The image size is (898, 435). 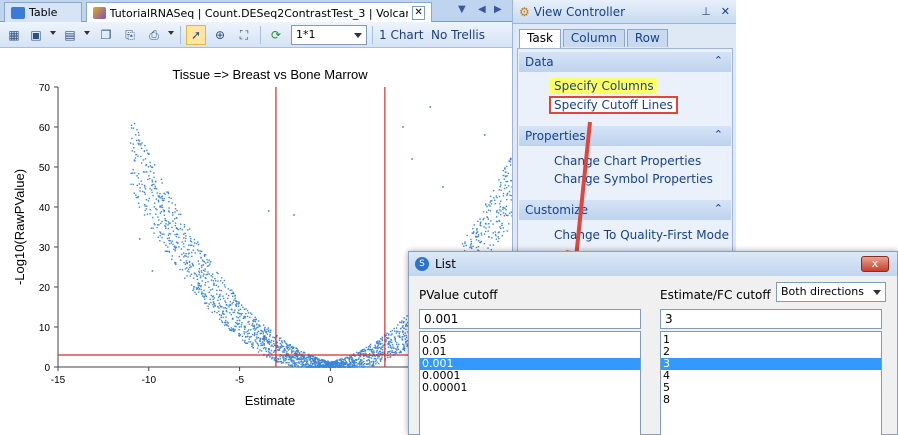 I want to click on pvalue-option: 0.05, so click(x=530, y=340).